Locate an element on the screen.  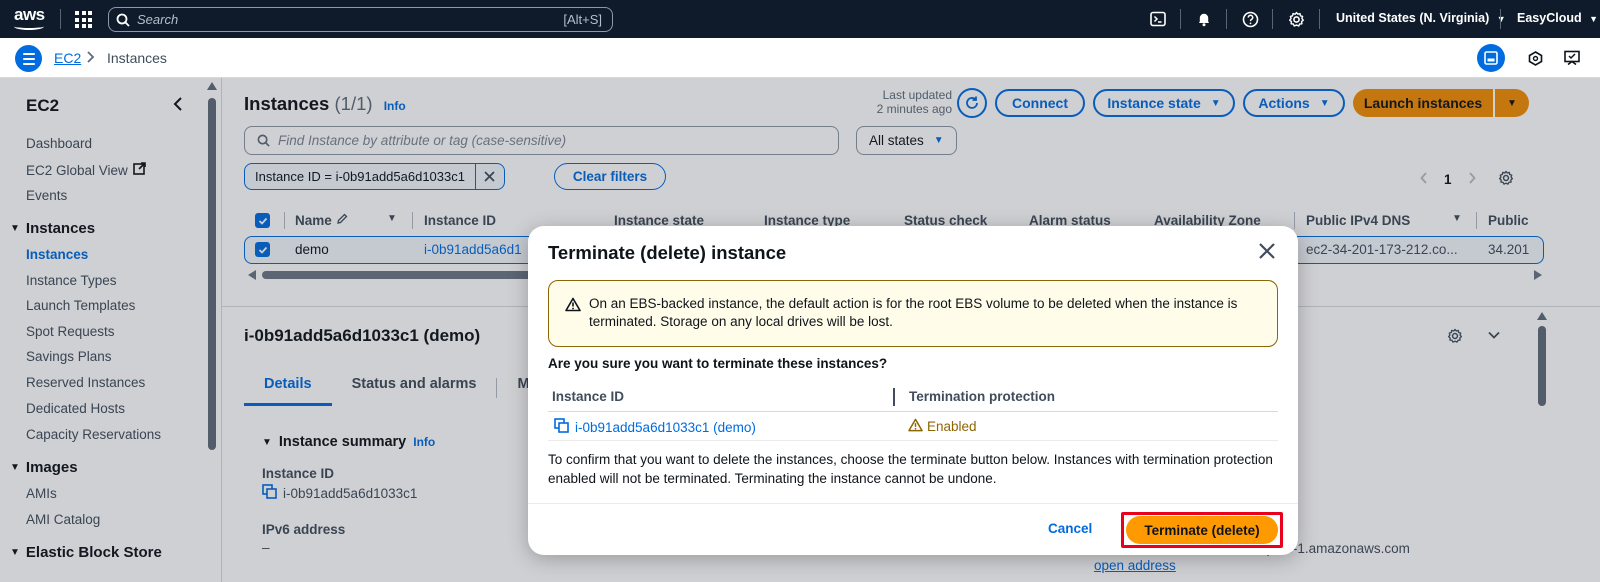
services-grid-icon is located at coordinates (83, 19).